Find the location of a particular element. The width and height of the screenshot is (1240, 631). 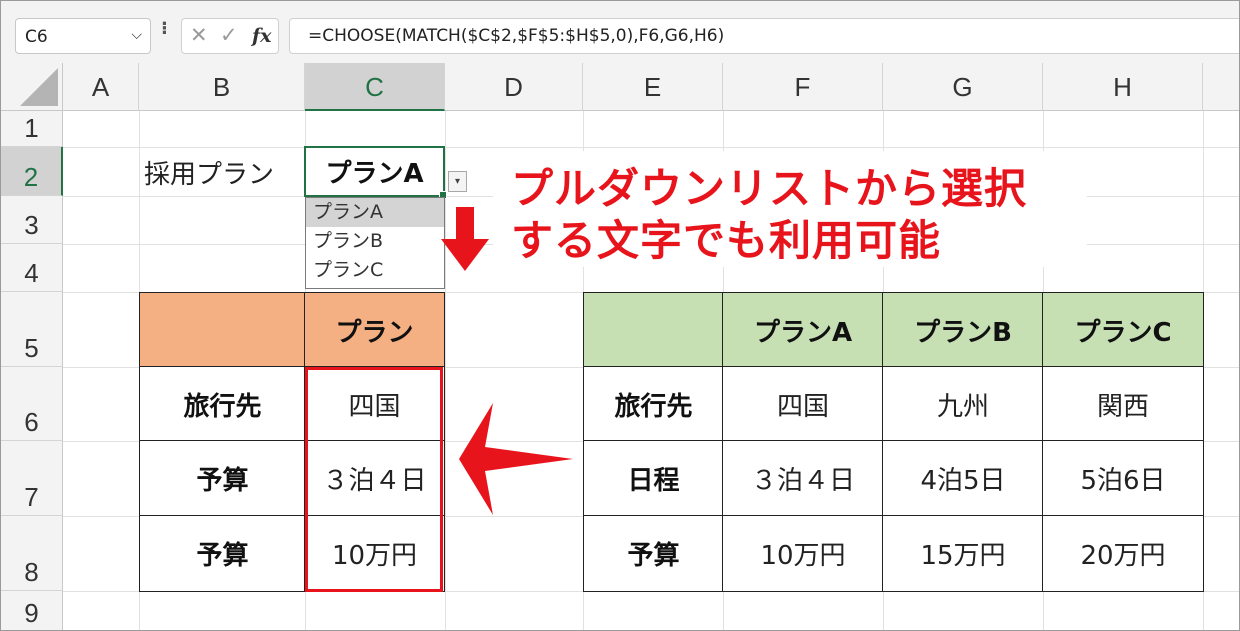

down-arrow-icon is located at coordinates (465, 239).